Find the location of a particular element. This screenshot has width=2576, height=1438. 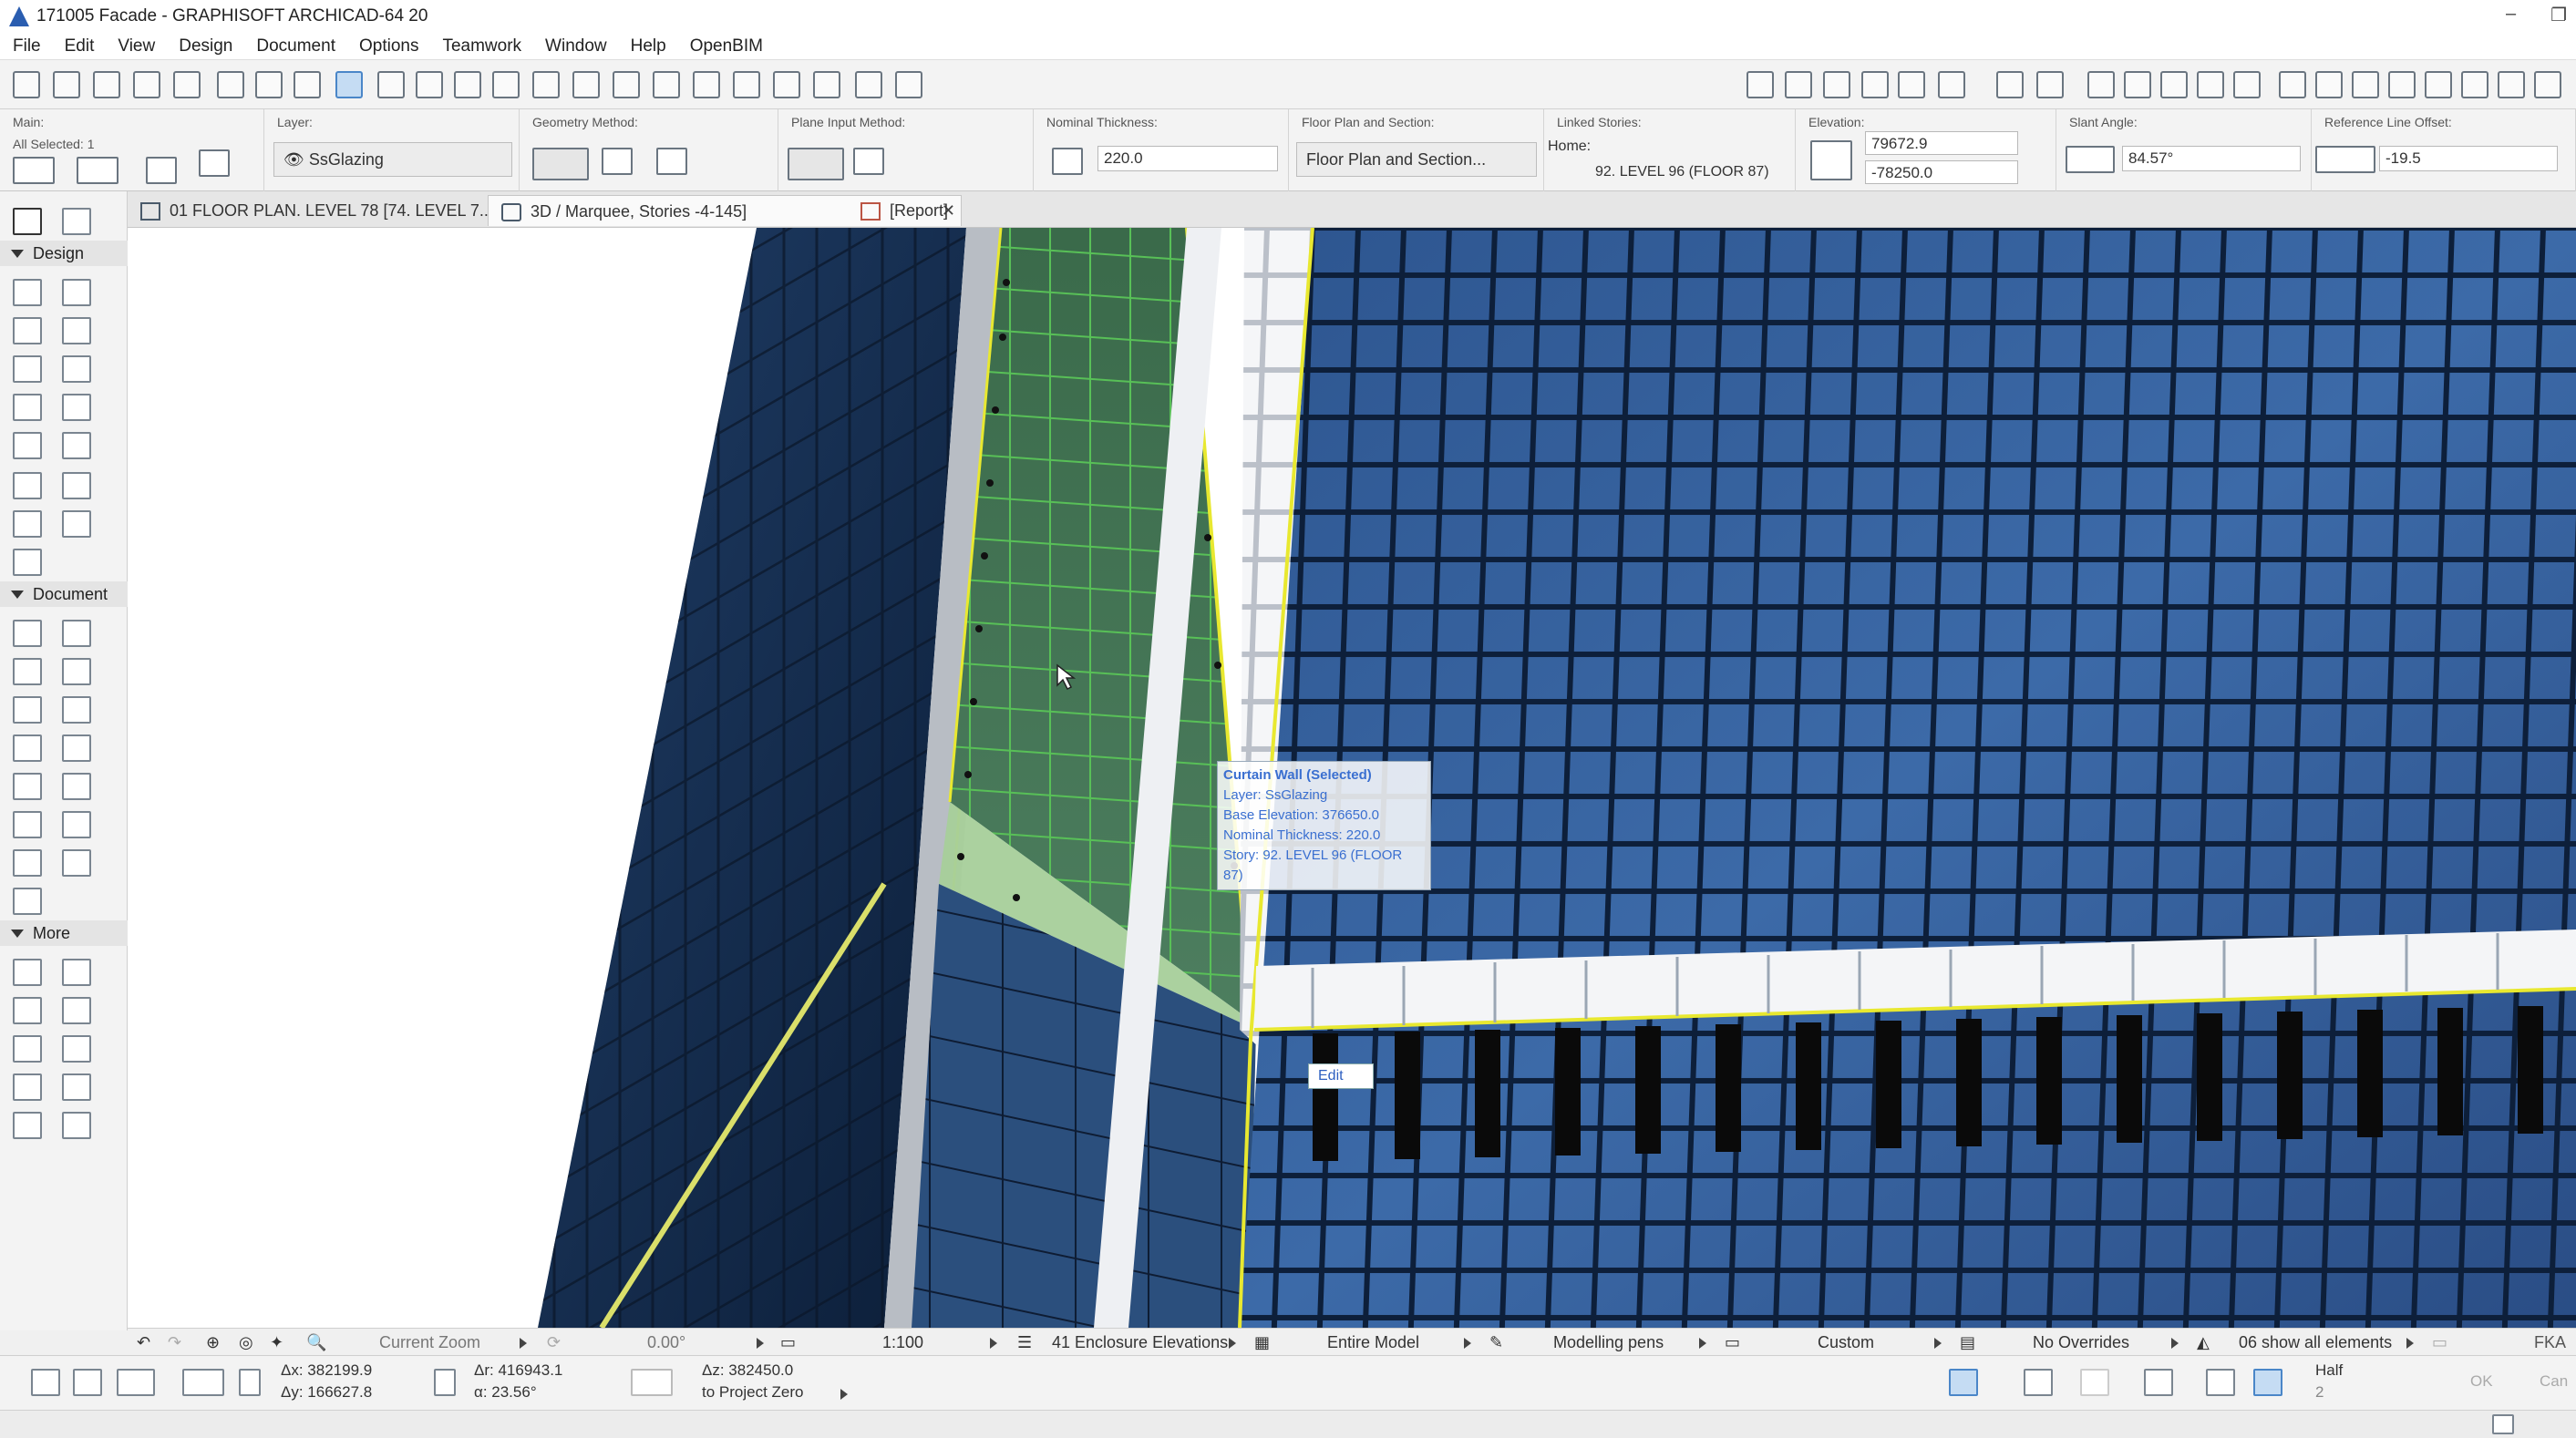

zone-tool-icon is located at coordinates (76, 524).